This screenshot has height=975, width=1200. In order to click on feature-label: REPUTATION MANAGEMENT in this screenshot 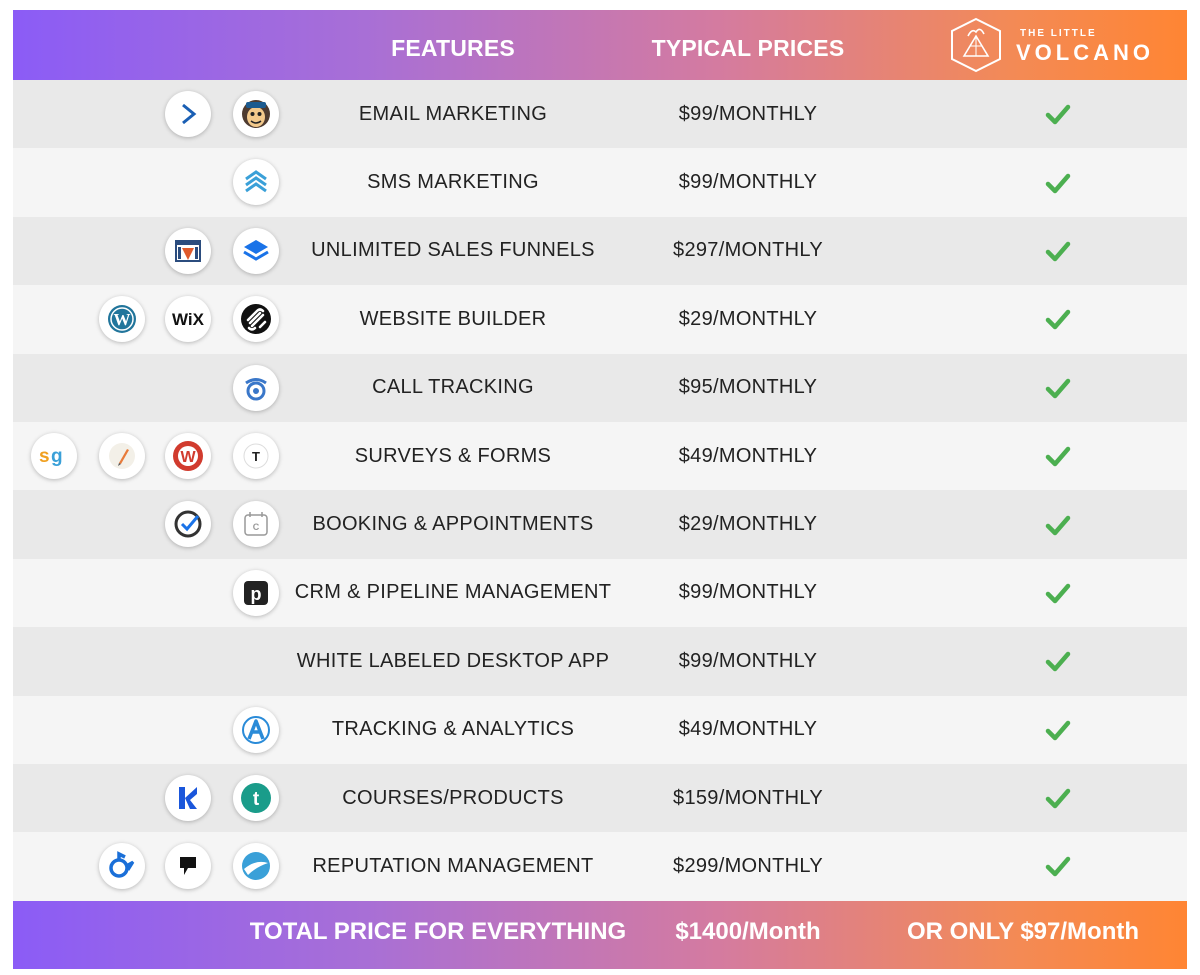, I will do `click(453, 865)`.